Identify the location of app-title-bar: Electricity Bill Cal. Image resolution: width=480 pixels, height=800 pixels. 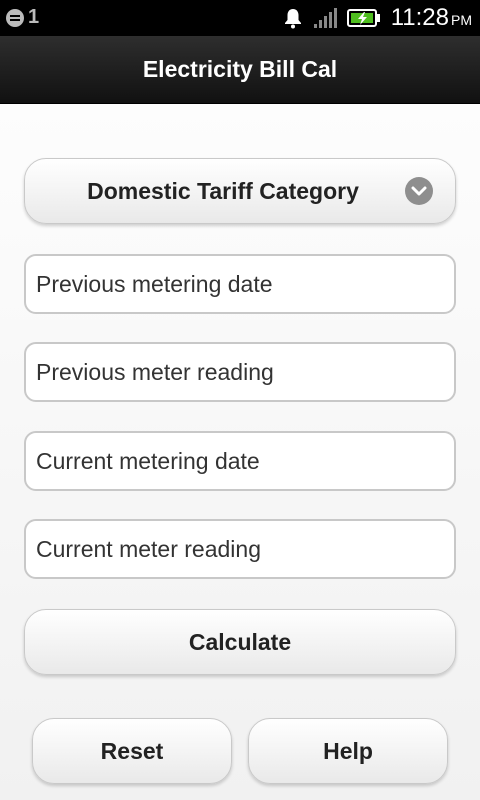
(240, 70).